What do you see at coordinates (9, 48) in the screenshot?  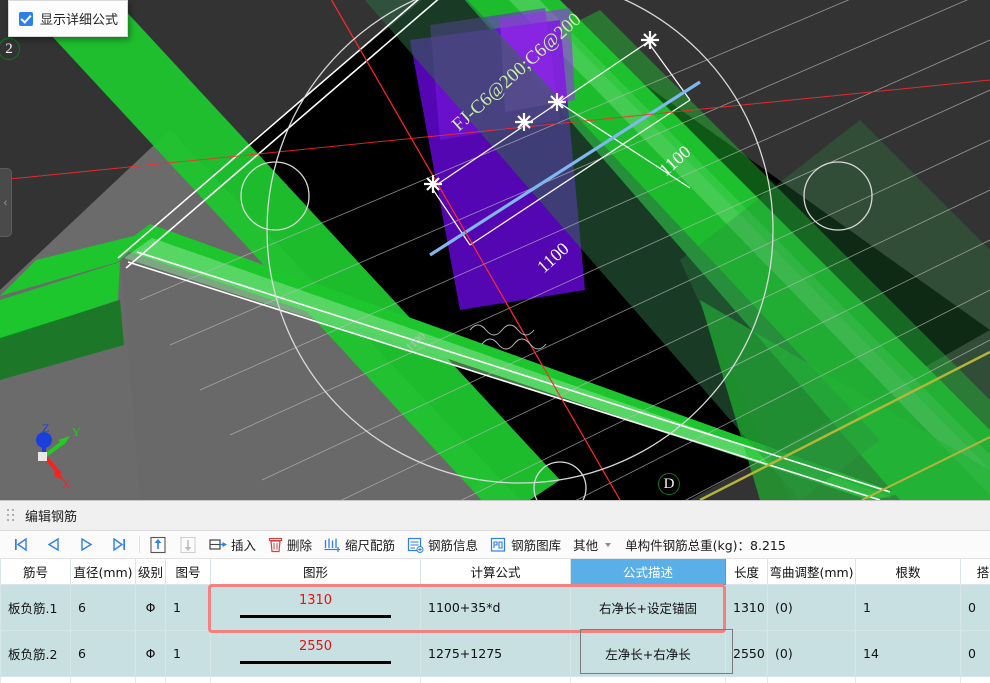 I see `axis-bubble-label: 2` at bounding box center [9, 48].